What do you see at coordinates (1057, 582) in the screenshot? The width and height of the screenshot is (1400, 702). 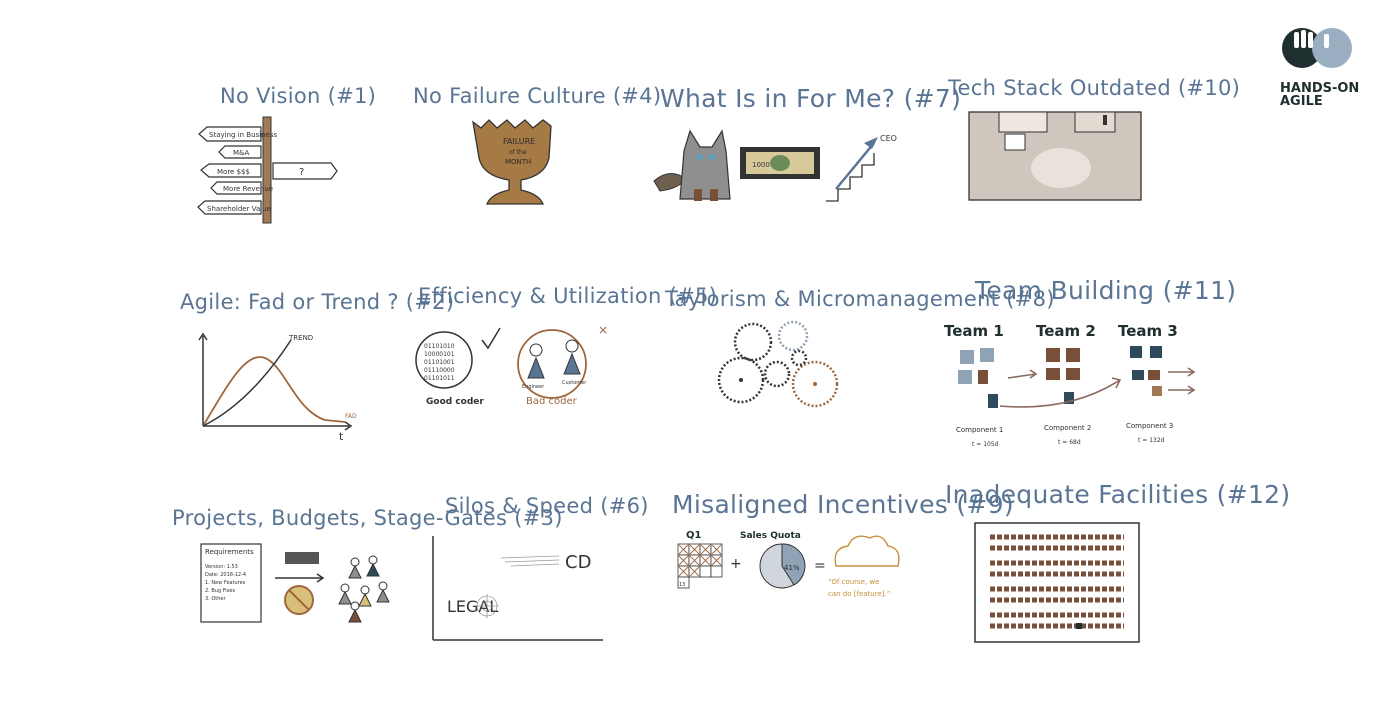 I see `open-office-illustration` at bounding box center [1057, 582].